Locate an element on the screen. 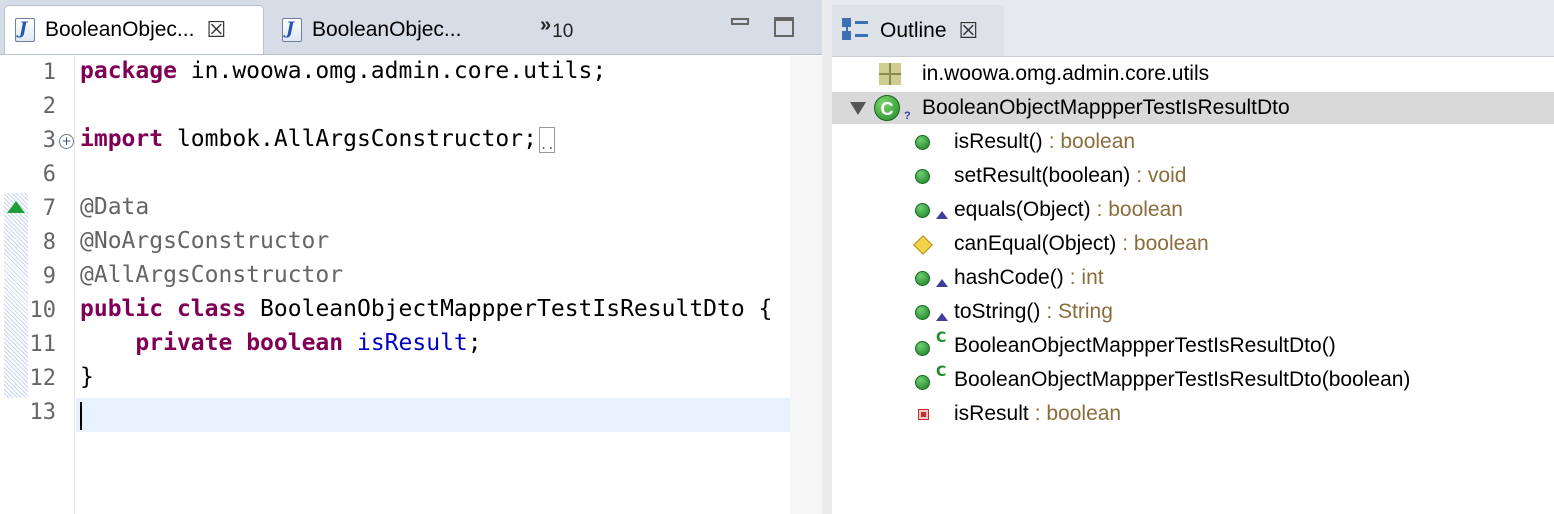 The width and height of the screenshot is (1554, 514). protected-method-icon is located at coordinates (923, 245).